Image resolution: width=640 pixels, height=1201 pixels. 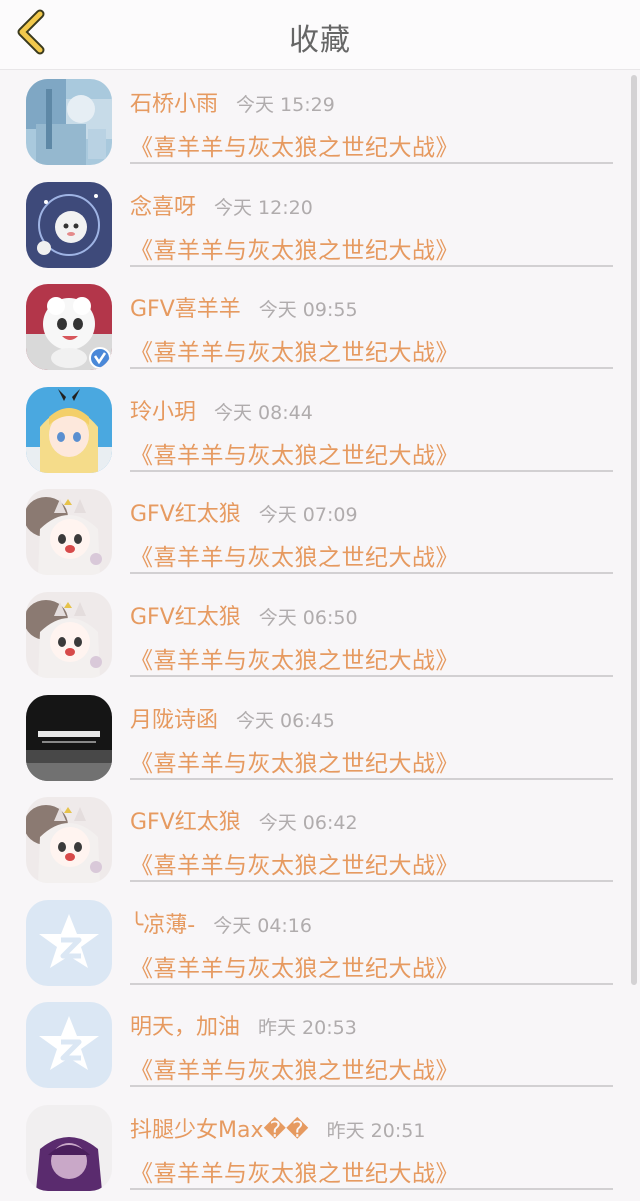 I want to click on timestamp: 今天 06:50, so click(x=308, y=617).